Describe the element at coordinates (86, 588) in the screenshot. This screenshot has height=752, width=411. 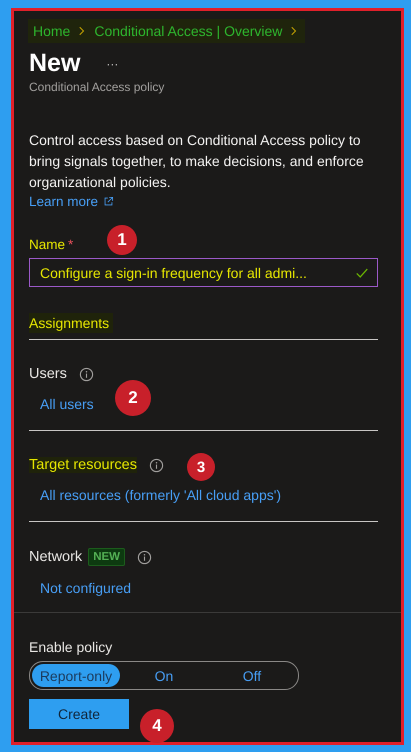
I see `assignment-link: Not configured` at that location.